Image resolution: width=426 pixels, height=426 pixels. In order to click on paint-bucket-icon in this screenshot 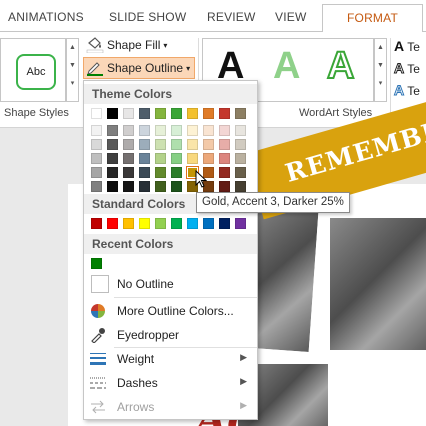, I will do `click(95, 45)`.